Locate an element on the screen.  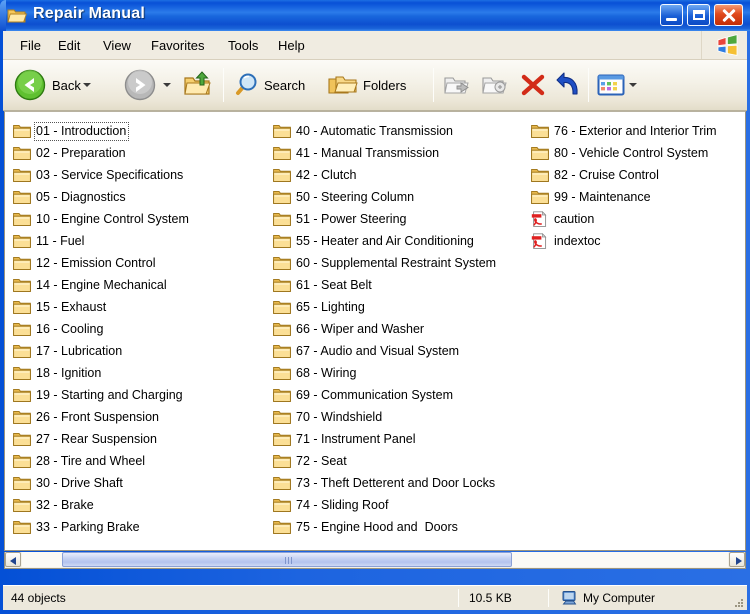
delete-x-icon is located at coordinates (533, 85).